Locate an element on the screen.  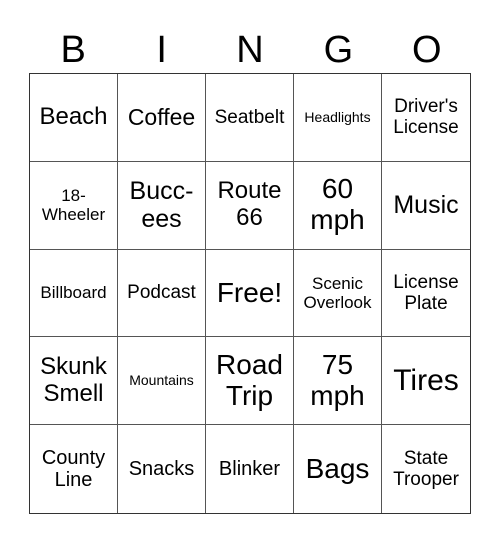
bingo-cell: Beach is located at coordinates (74, 118).